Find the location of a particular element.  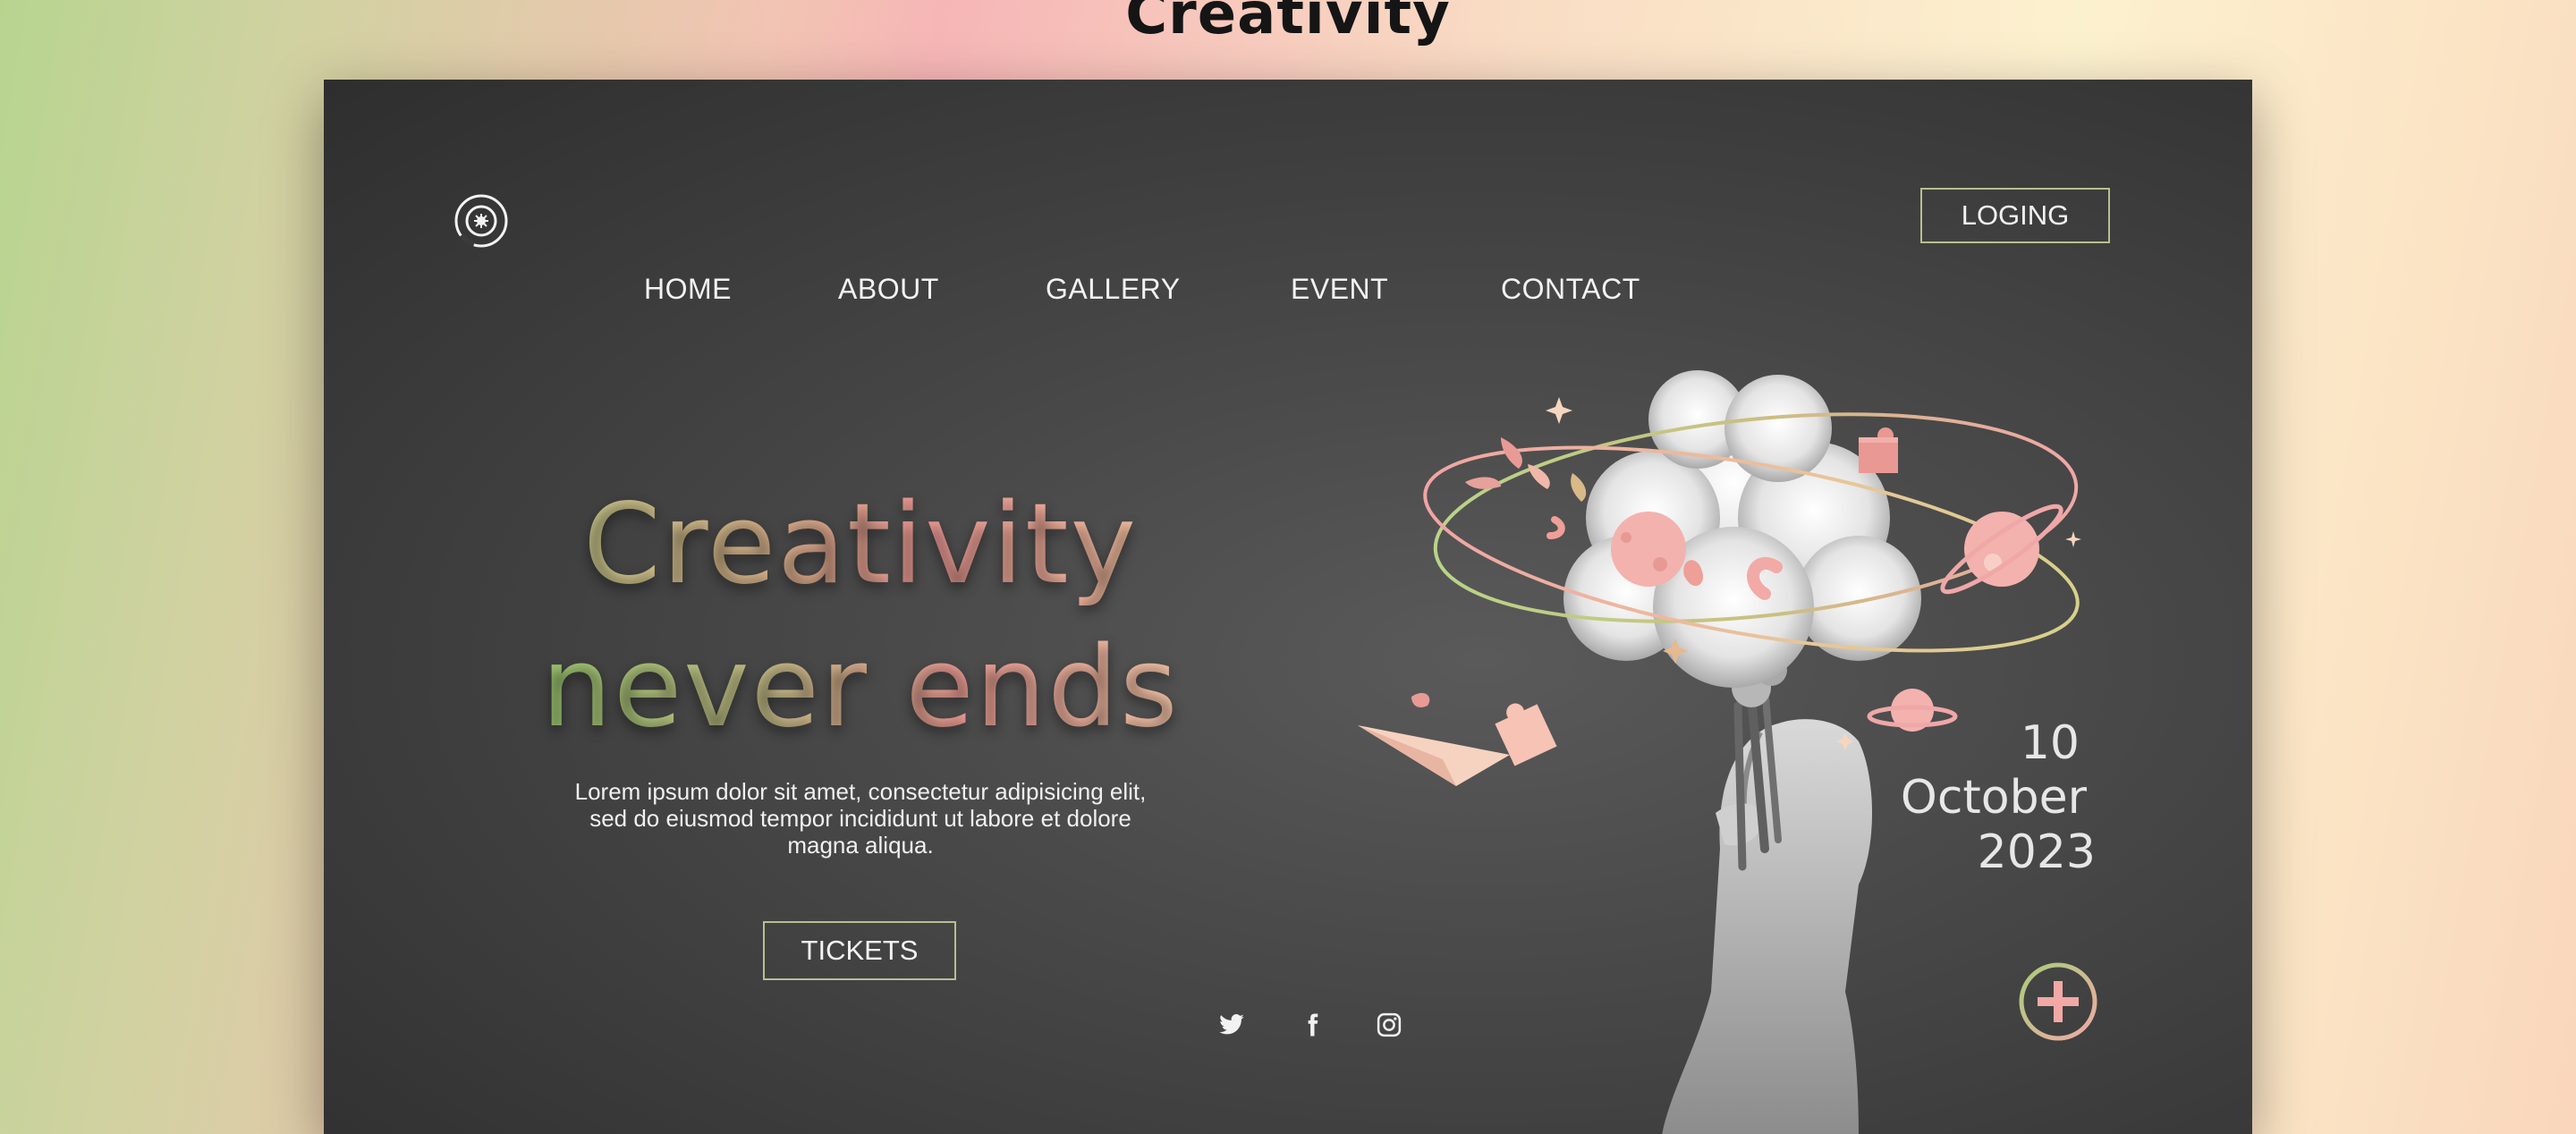

hero-headline-line2: never ends is located at coordinates (860, 688).